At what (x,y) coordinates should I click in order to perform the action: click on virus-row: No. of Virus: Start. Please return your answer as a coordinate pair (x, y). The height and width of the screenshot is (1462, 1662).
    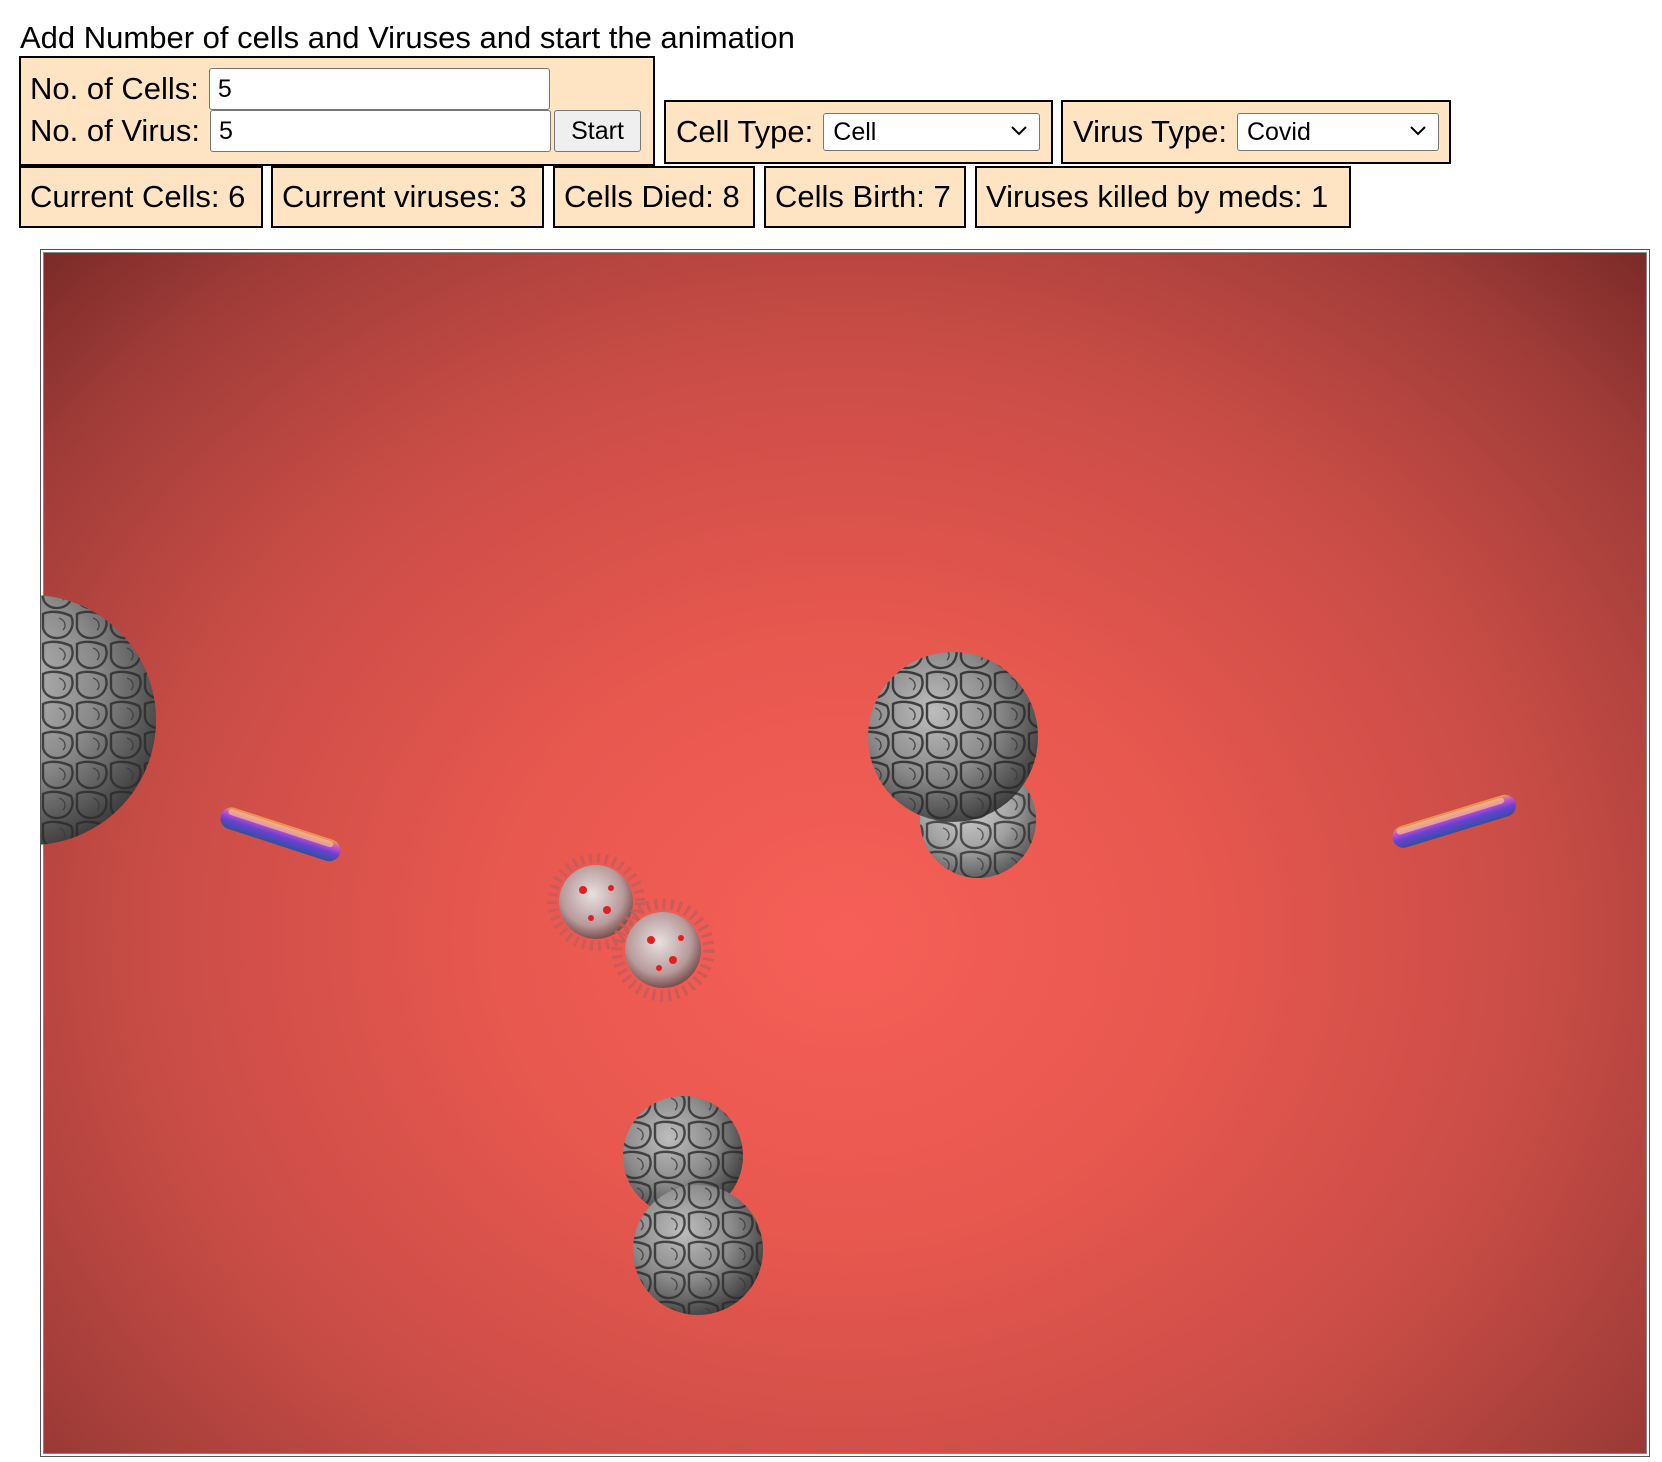
    Looking at the image, I should click on (336, 131).